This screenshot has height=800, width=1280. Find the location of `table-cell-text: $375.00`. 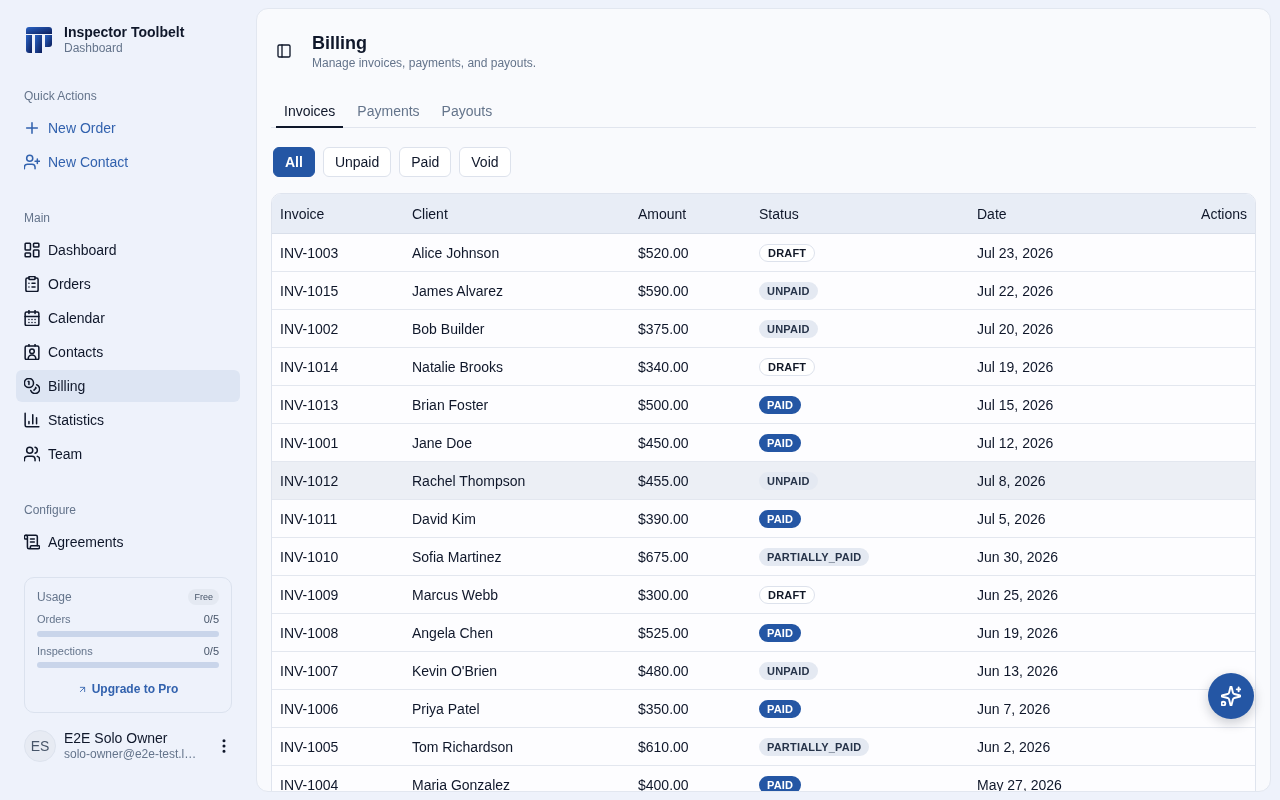

table-cell-text: $375.00 is located at coordinates (664, 328).